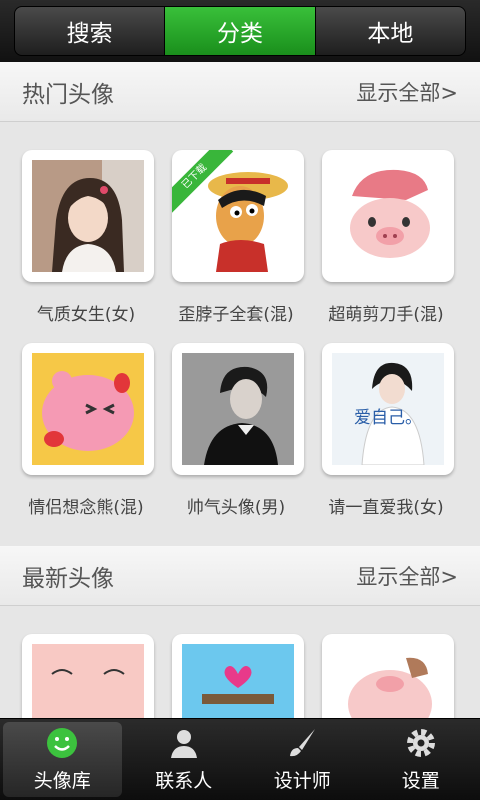 This screenshot has height=800, width=480. Describe the element at coordinates (420, 781) in the screenshot. I see `nav-label: 设置` at that location.